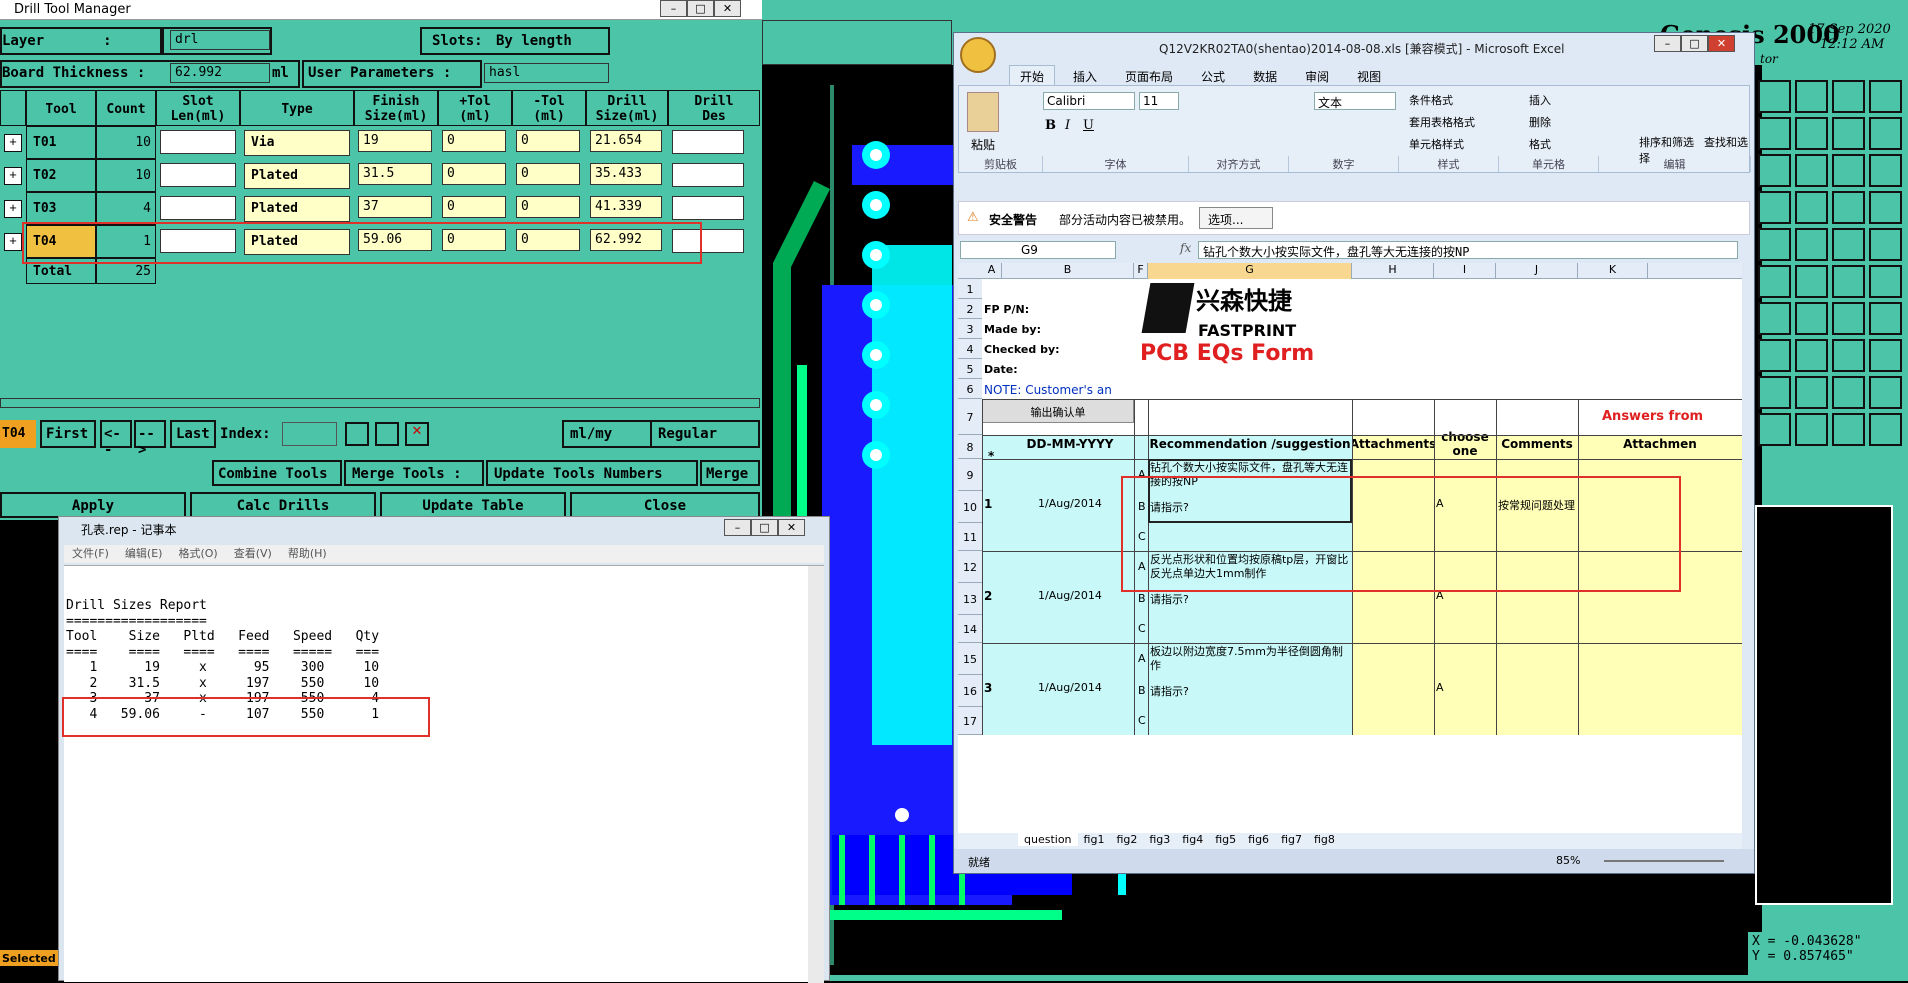 The width and height of the screenshot is (1908, 983). What do you see at coordinates (380, 403) in the screenshot?
I see `h-scrollbar` at bounding box center [380, 403].